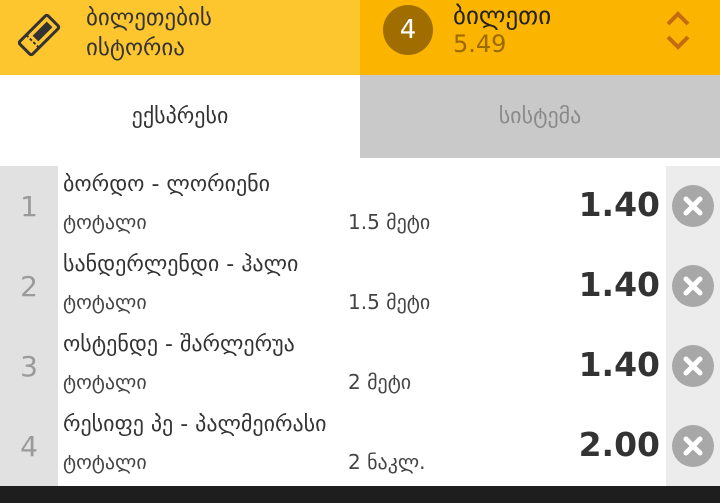  Describe the element at coordinates (29, 286) in the screenshot. I see `bet-number: 2` at that location.